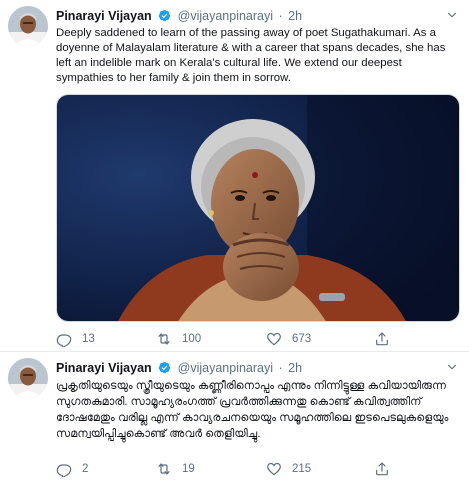 The image size is (469, 483). I want to click on retweet-button: 100, so click(178, 339).